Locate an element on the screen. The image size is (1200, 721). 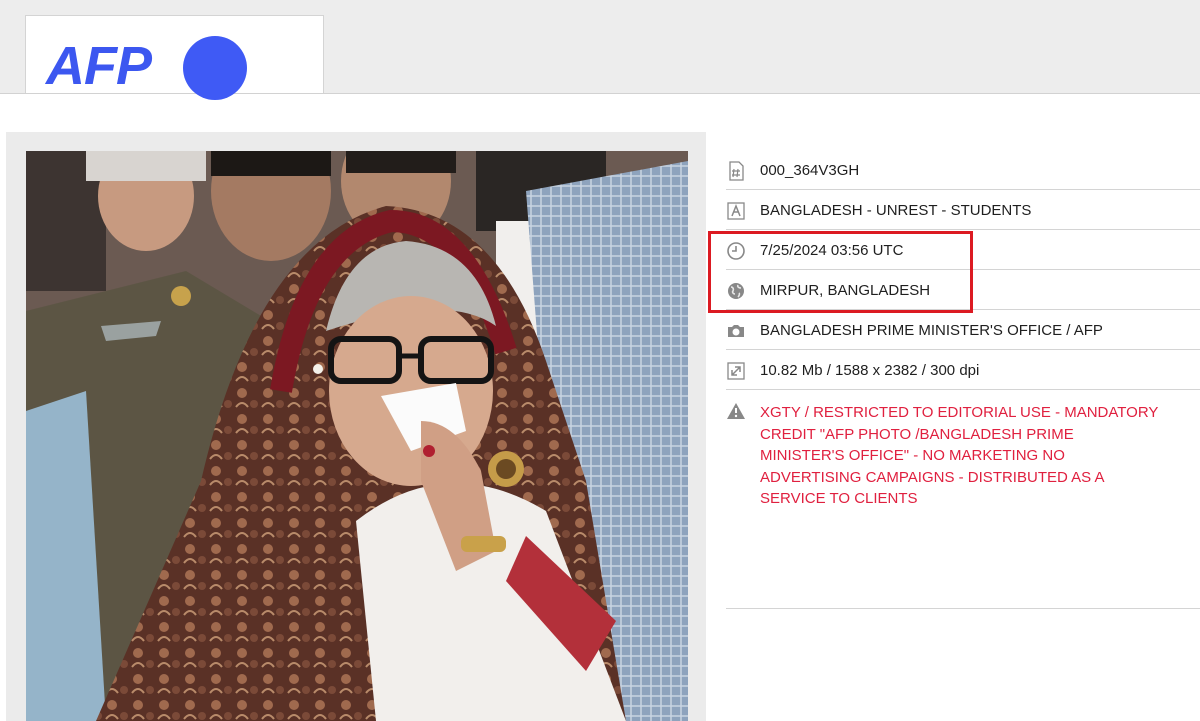
meta-row-credit: BANGLADESH PRIME MINISTER'S OFFICE / AFP is located at coordinates (963, 330).